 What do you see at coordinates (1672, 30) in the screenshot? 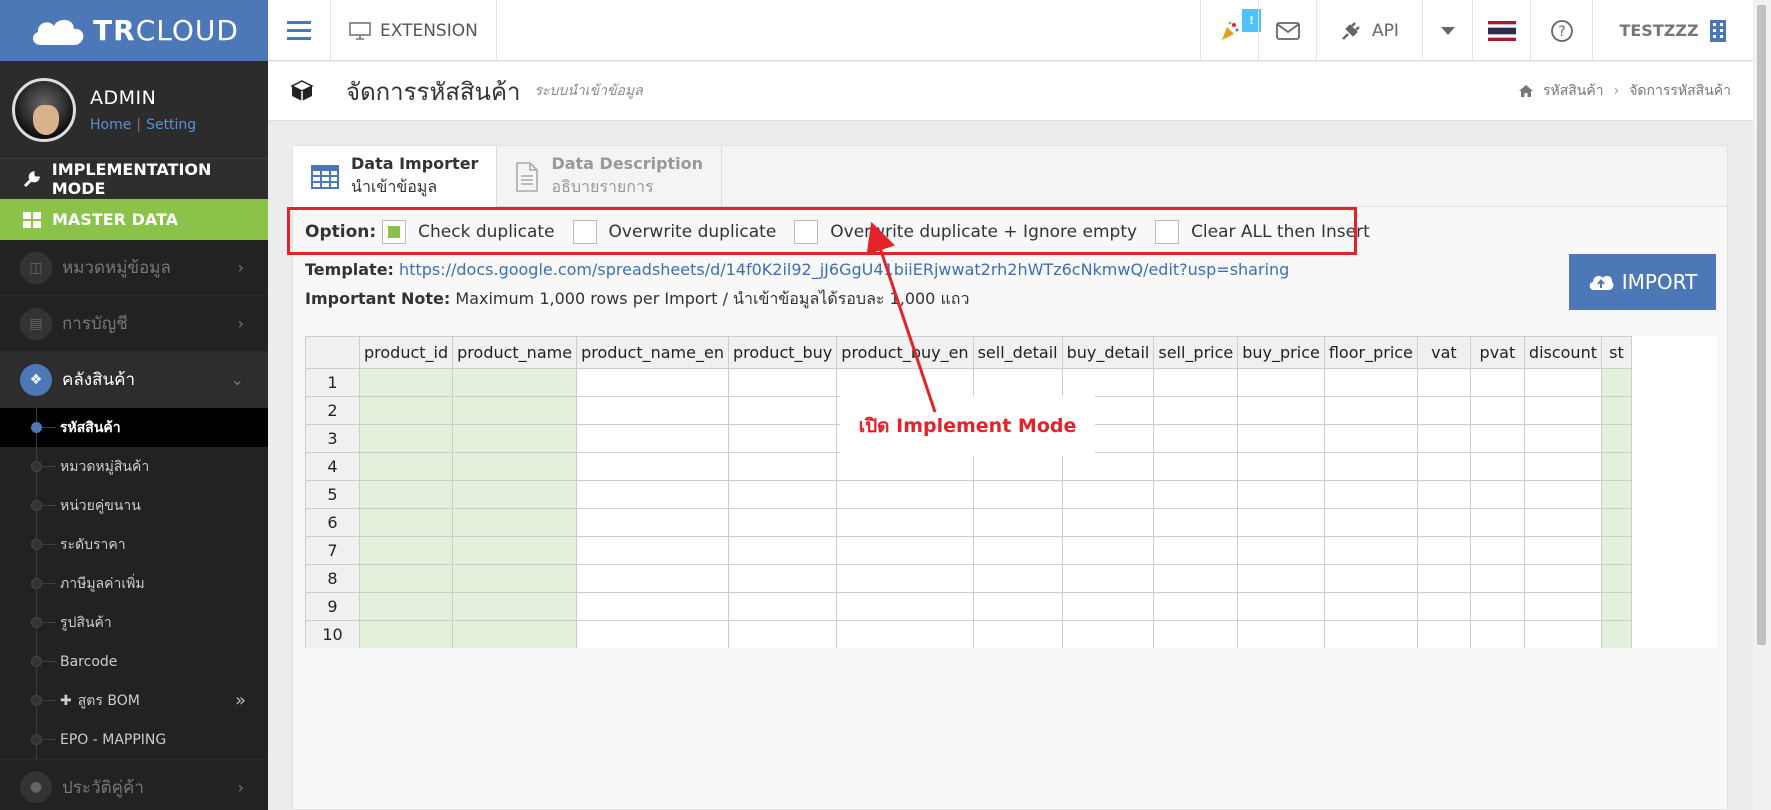
I see `company-button: TESTZZZ` at bounding box center [1672, 30].